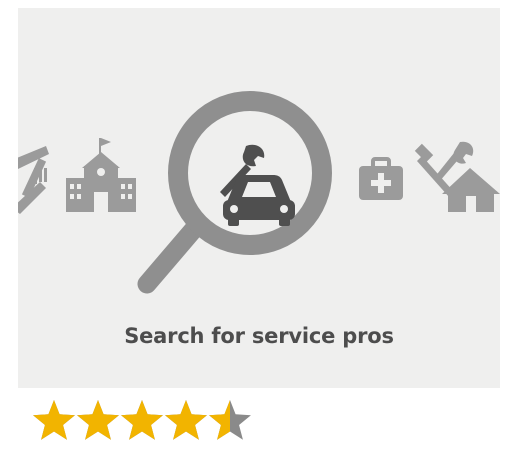 This screenshot has height=456, width=506. I want to click on star-rating, so click(142, 420).